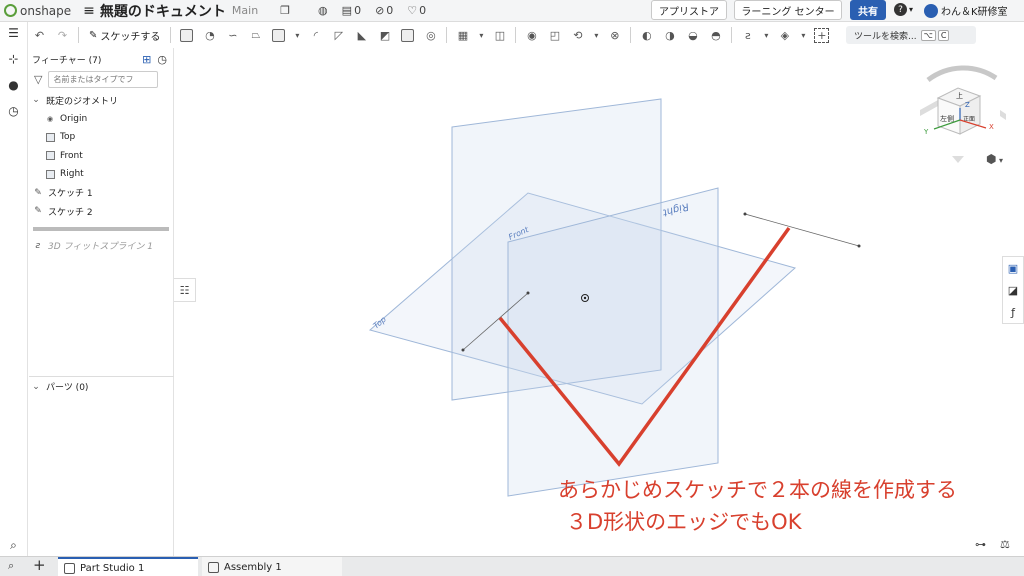  I want to click on transform-icon: ⟲, so click(577, 35).